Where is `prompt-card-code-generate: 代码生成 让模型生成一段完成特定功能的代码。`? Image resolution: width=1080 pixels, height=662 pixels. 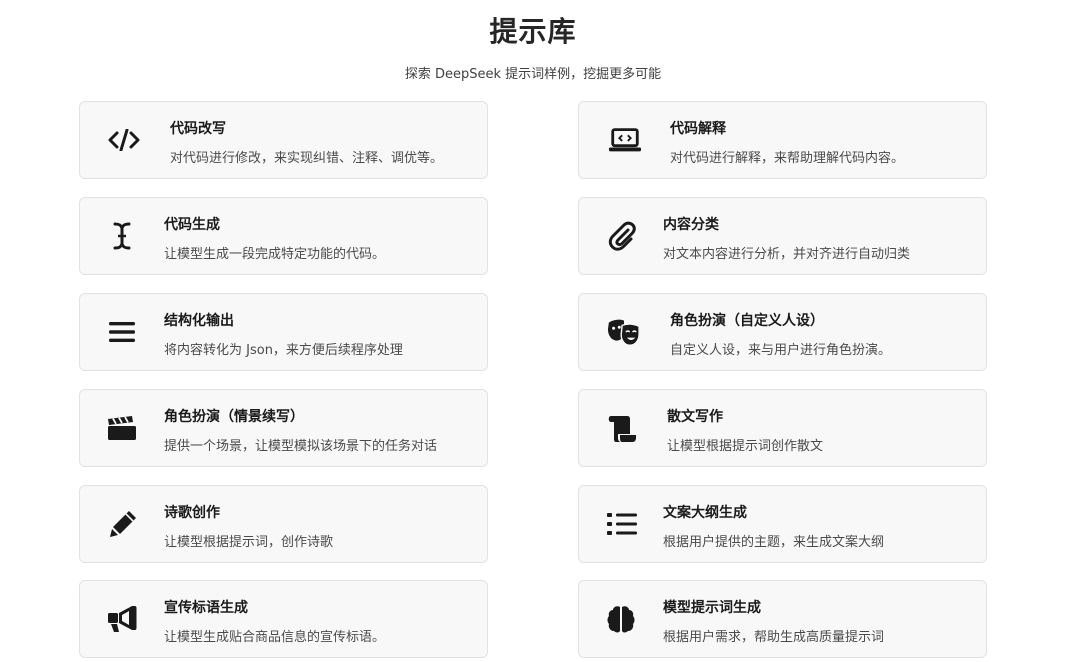
prompt-card-code-generate: 代码生成 让模型生成一段完成特定功能的代码。 is located at coordinates (283, 236).